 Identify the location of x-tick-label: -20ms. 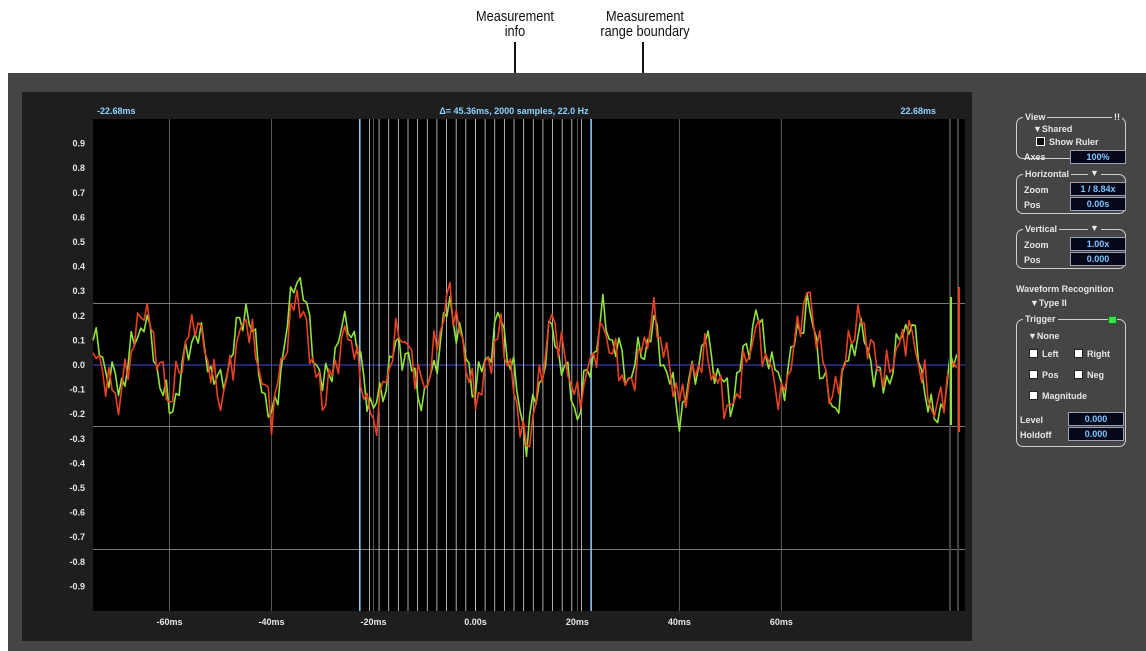
(373, 622).